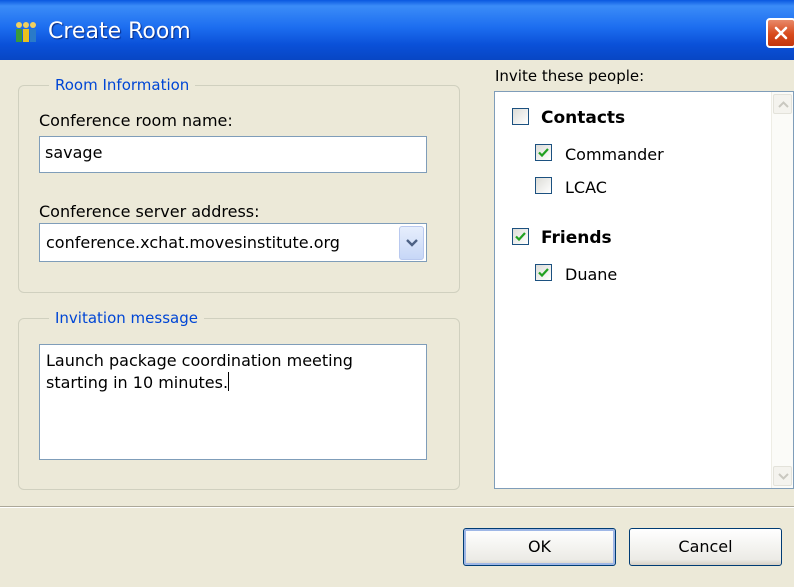  Describe the element at coordinates (782, 290) in the screenshot. I see `invite-list-scrollbar` at that location.